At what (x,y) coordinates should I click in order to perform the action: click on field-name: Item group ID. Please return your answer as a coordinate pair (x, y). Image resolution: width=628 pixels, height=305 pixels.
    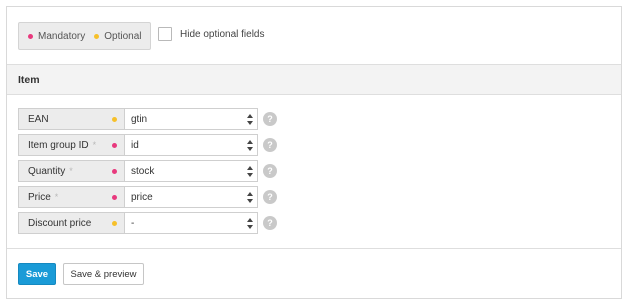
    Looking at the image, I should click on (58, 145).